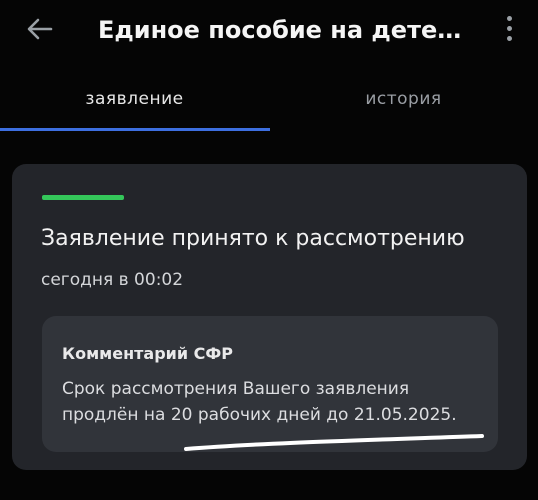 The image size is (538, 500). What do you see at coordinates (509, 28) in the screenshot?
I see `more-menu-button` at bounding box center [509, 28].